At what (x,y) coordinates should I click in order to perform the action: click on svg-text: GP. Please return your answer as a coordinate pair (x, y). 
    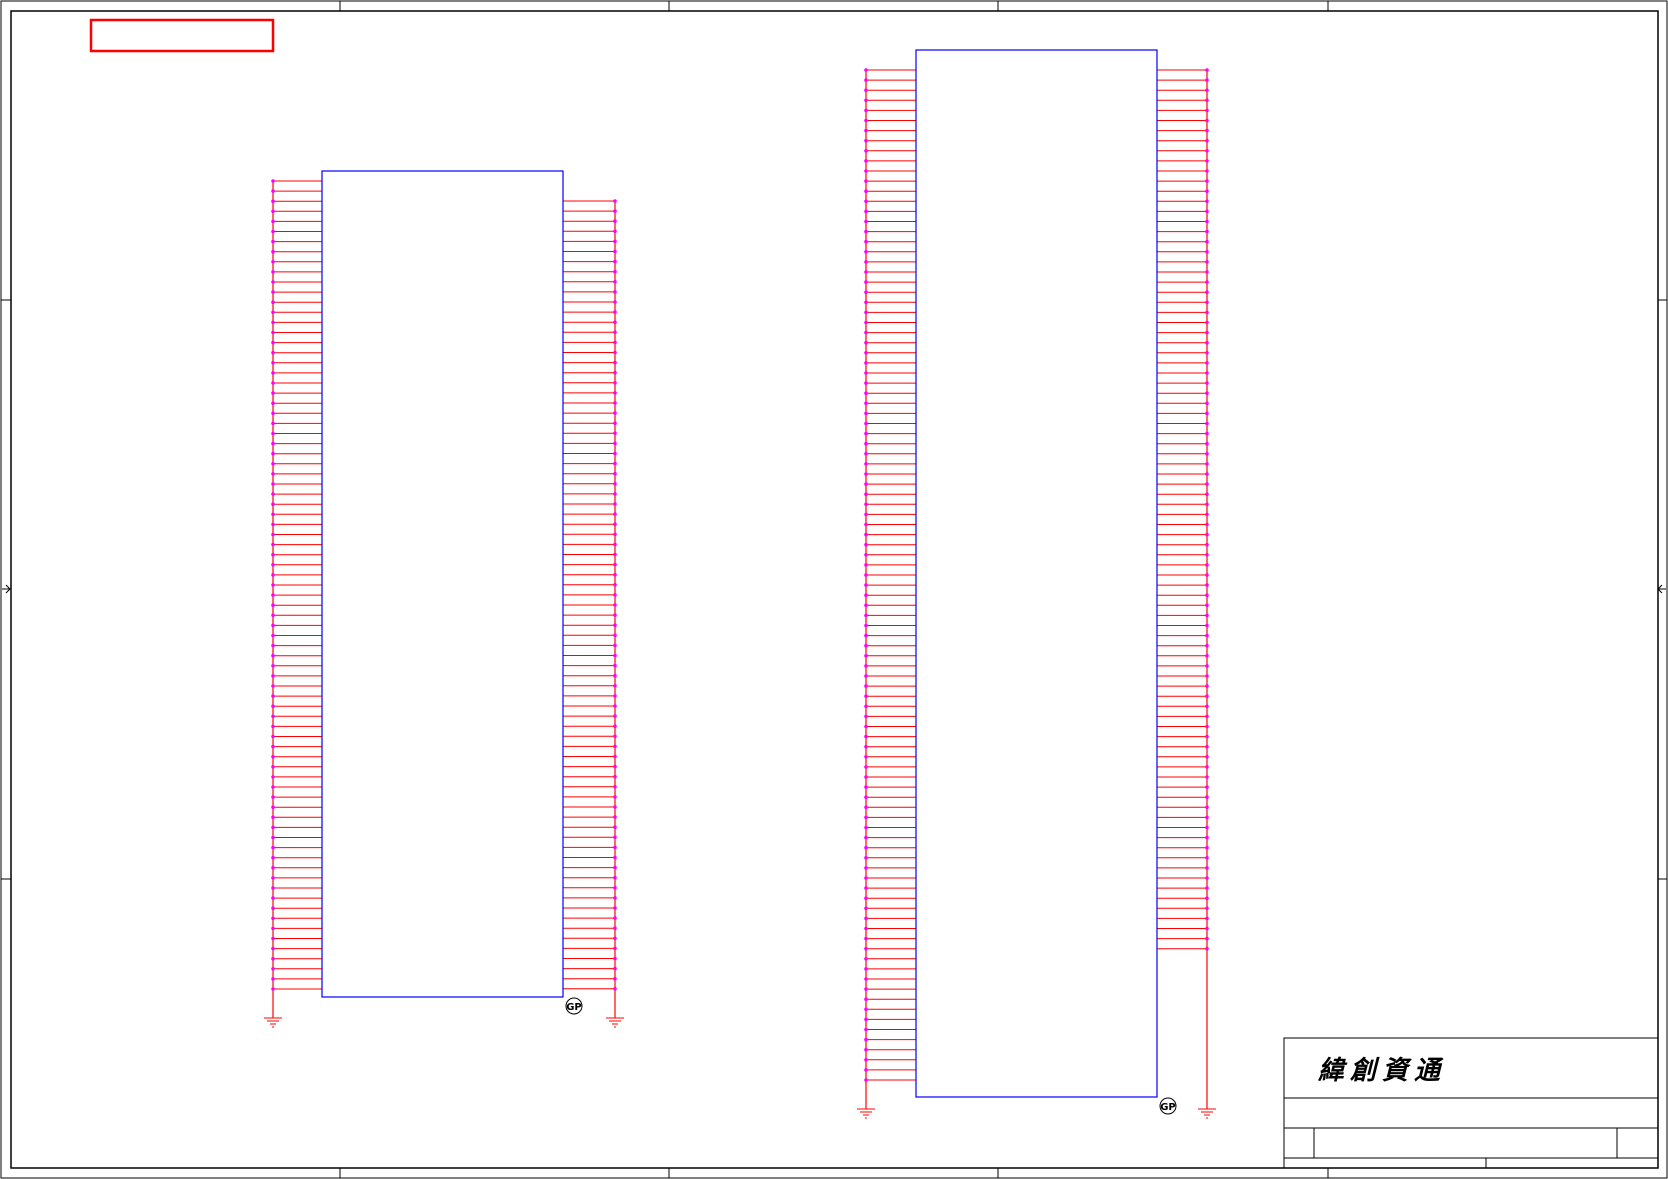
    Looking at the image, I should click on (1168, 1107).